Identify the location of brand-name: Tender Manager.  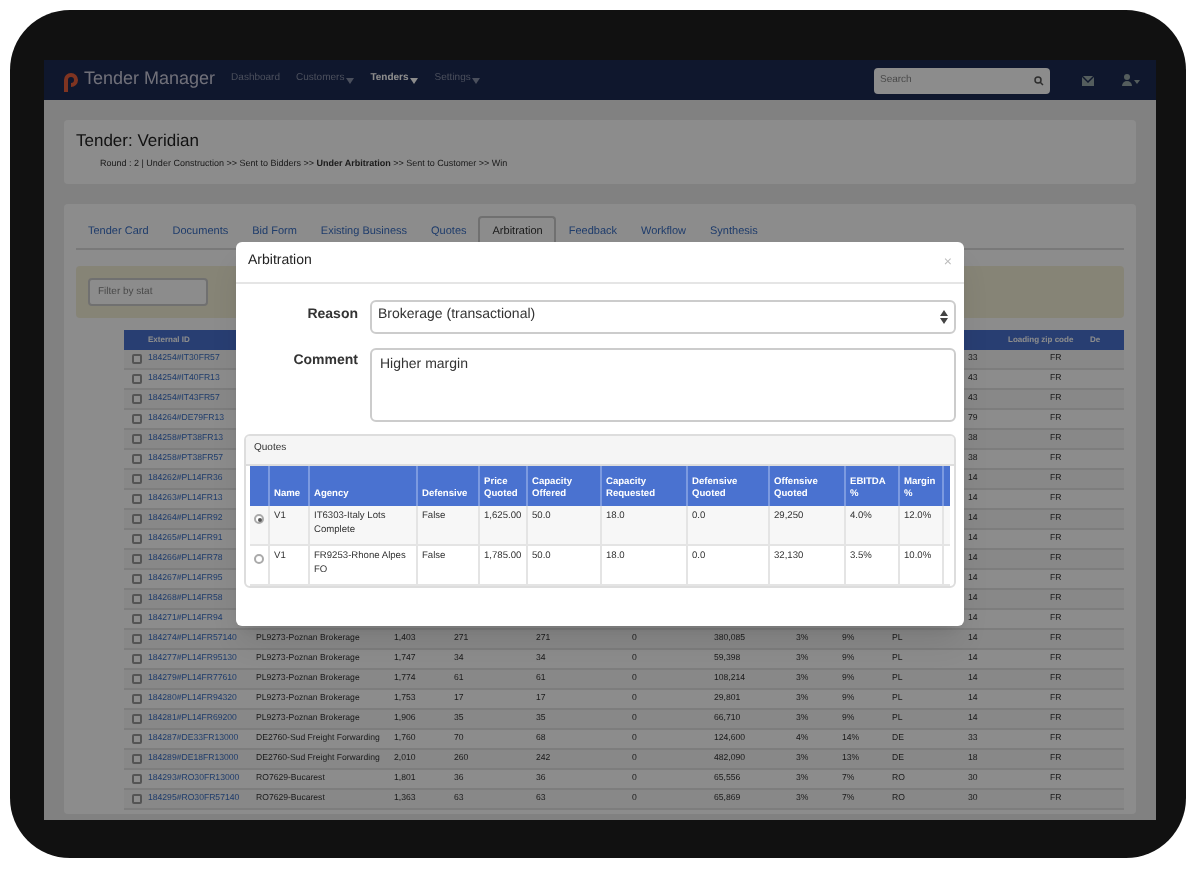
(150, 79).